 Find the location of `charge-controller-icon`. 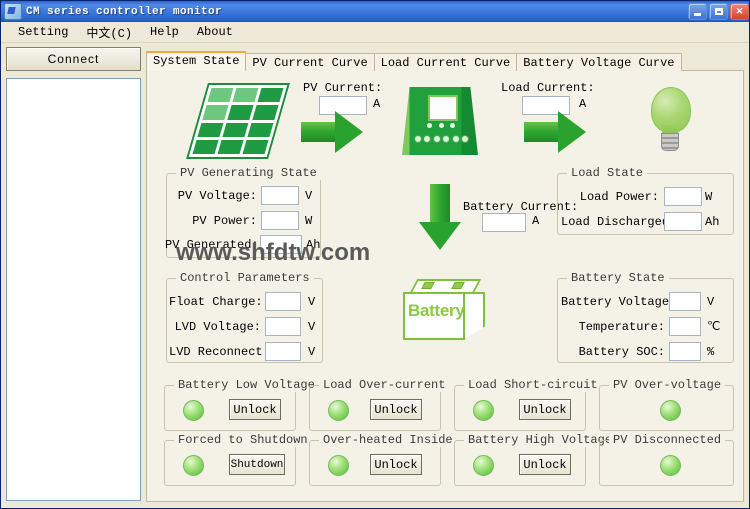

charge-controller-icon is located at coordinates (440, 121).